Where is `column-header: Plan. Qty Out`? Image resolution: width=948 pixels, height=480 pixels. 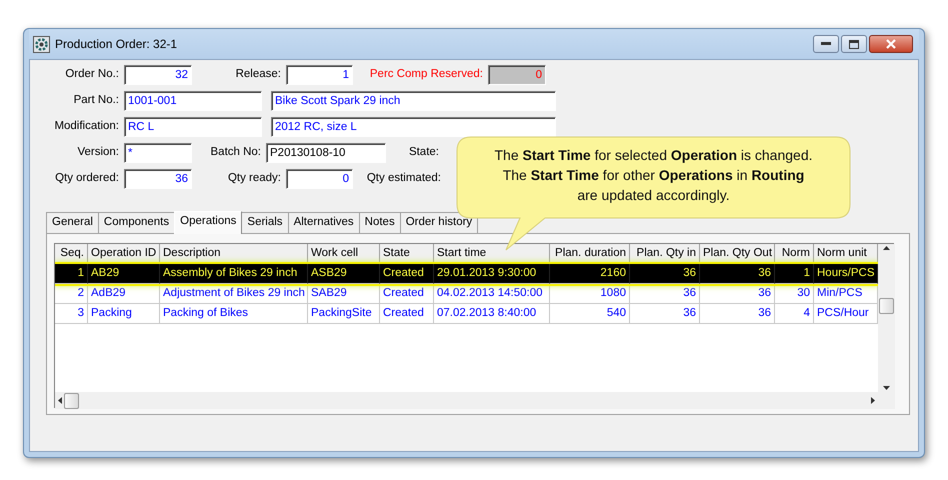
column-header: Plan. Qty Out is located at coordinates (737, 254).